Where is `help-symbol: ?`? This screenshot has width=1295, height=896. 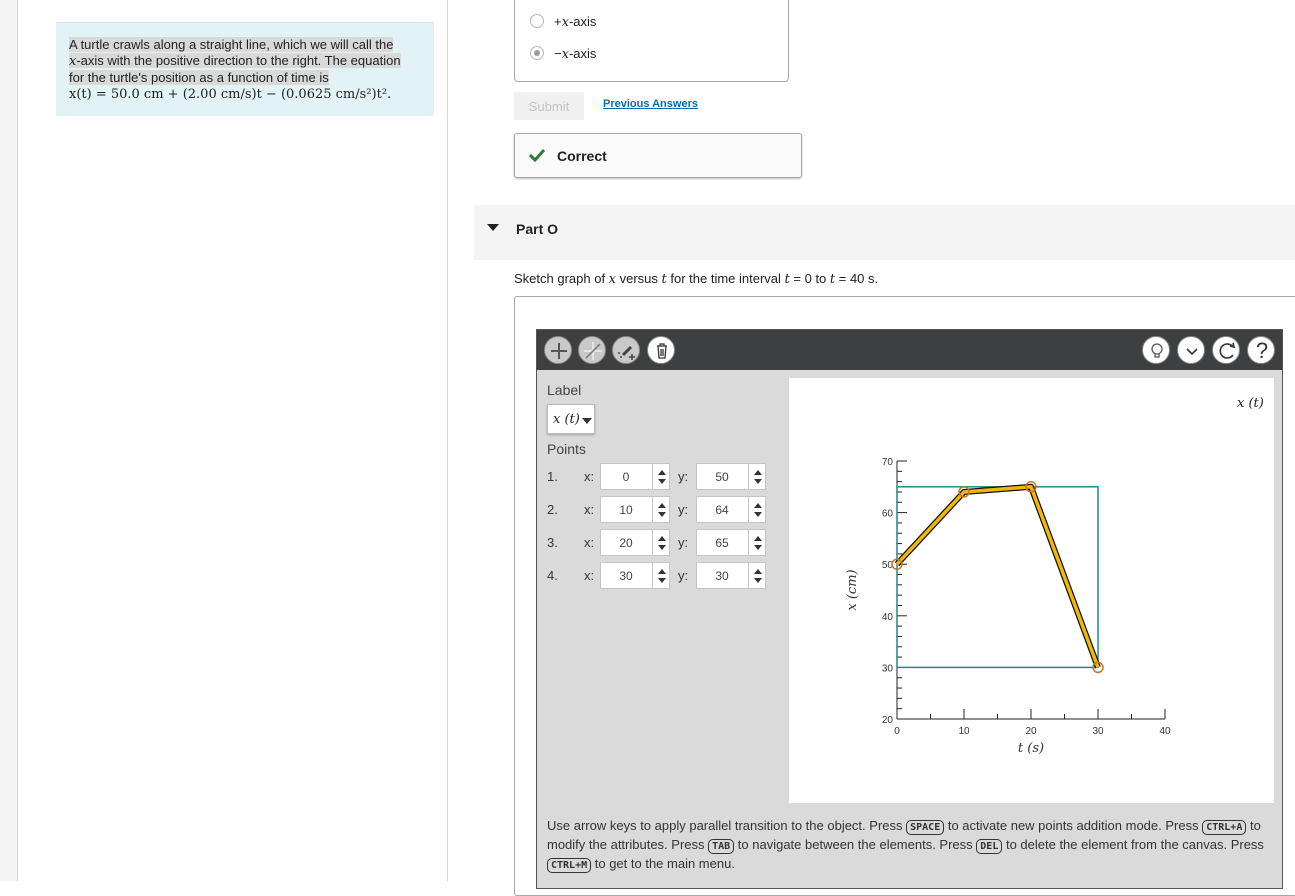 help-symbol: ? is located at coordinates (1262, 350).